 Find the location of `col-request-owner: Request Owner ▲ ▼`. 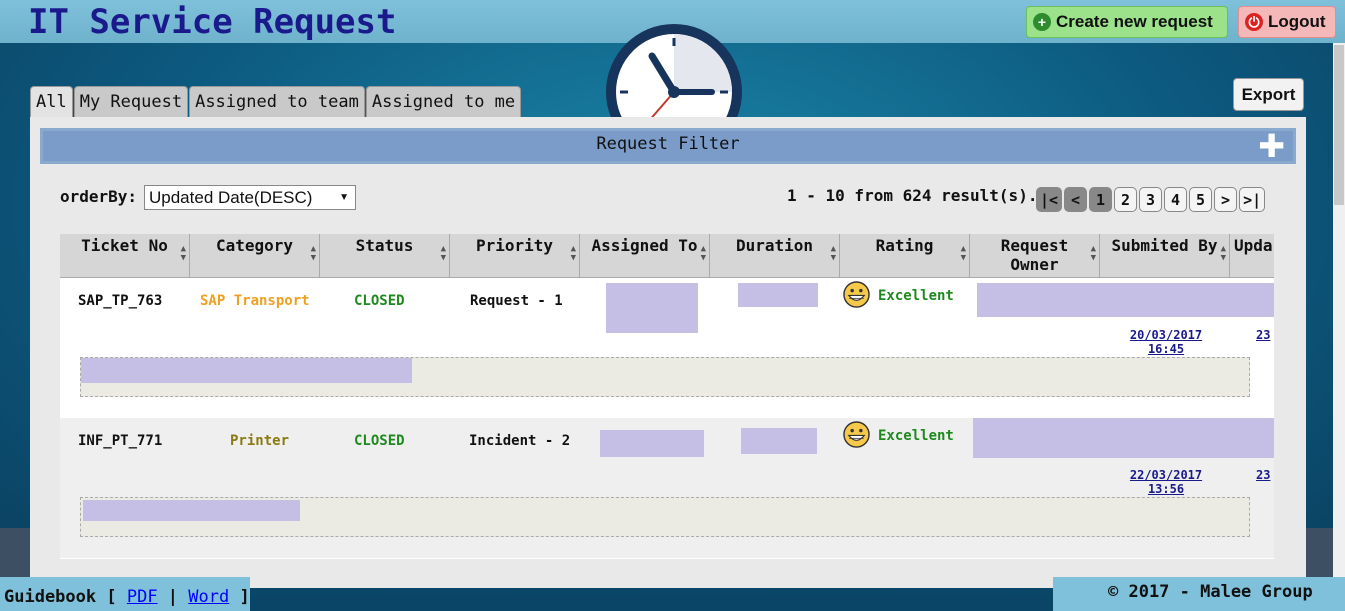

col-request-owner: Request Owner ▲ ▼ is located at coordinates (1035, 256).